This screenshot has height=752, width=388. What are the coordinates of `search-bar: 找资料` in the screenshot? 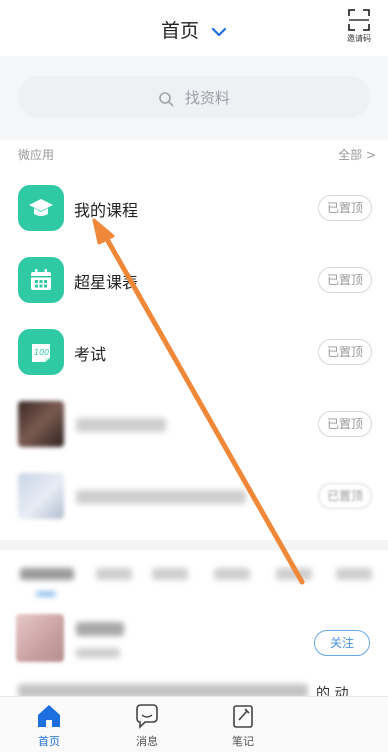 It's located at (194, 97).